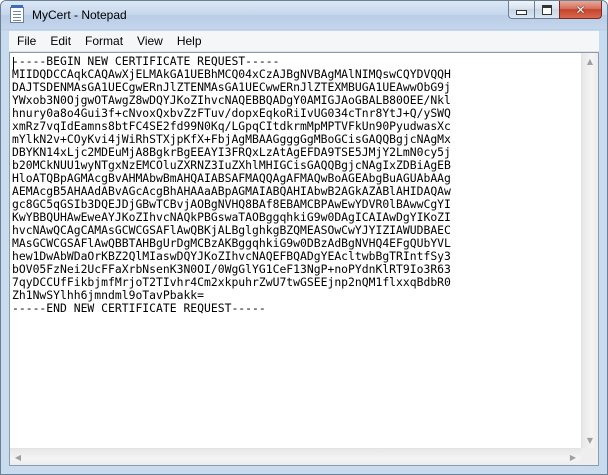 Image resolution: width=608 pixels, height=475 pixels. Describe the element at coordinates (573, 457) in the screenshot. I see `scroll-right-icon: ▶` at that location.